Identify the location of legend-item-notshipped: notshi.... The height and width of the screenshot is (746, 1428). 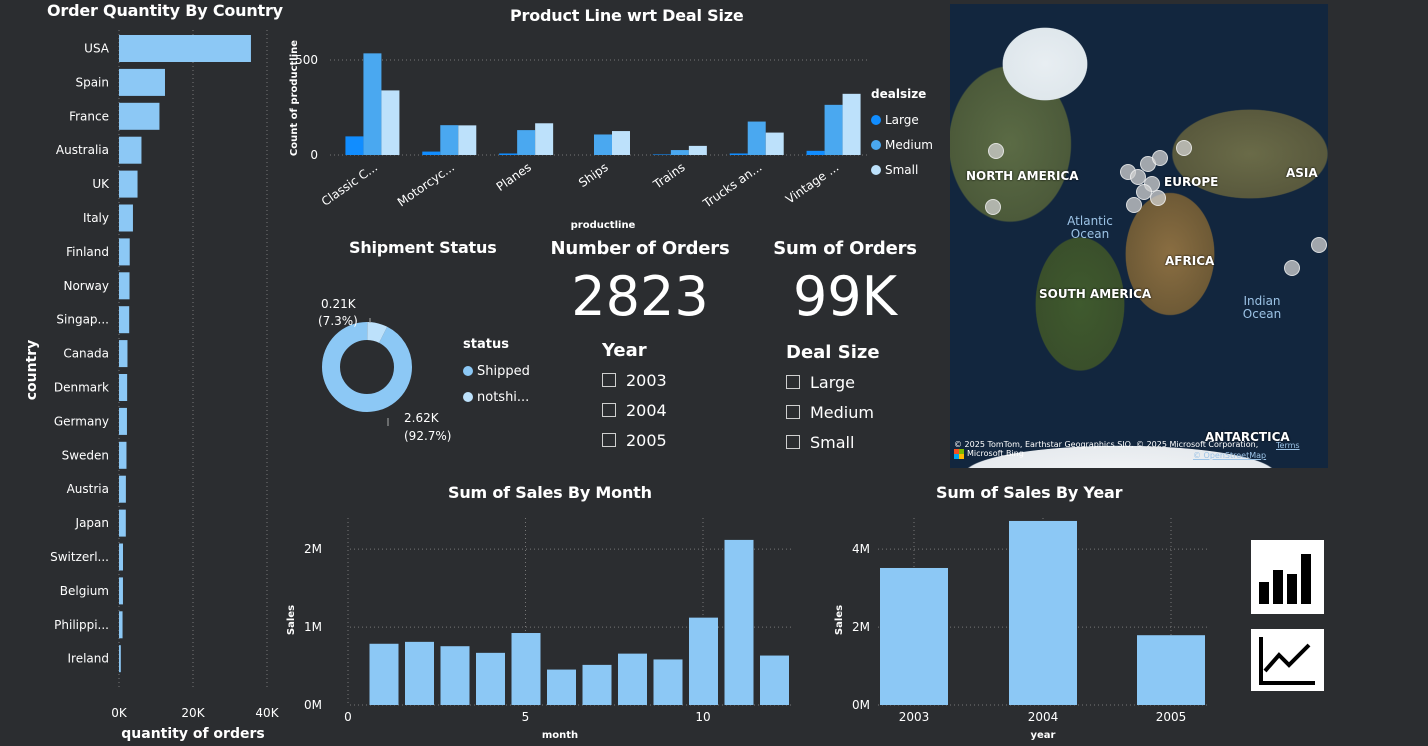
(496, 397).